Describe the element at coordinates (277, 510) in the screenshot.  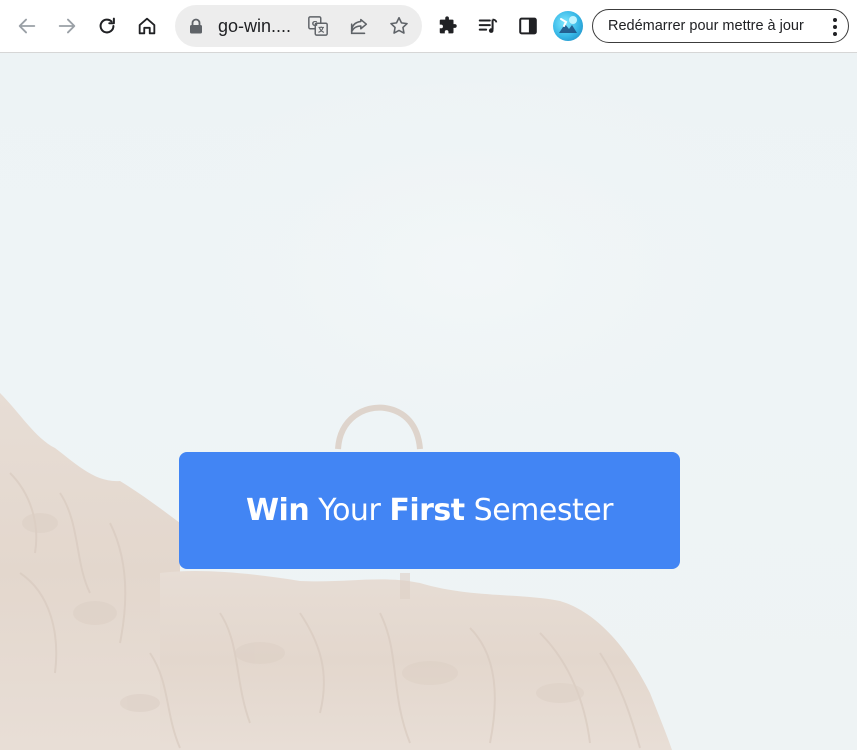
I see `hero-word-win: Win` at that location.